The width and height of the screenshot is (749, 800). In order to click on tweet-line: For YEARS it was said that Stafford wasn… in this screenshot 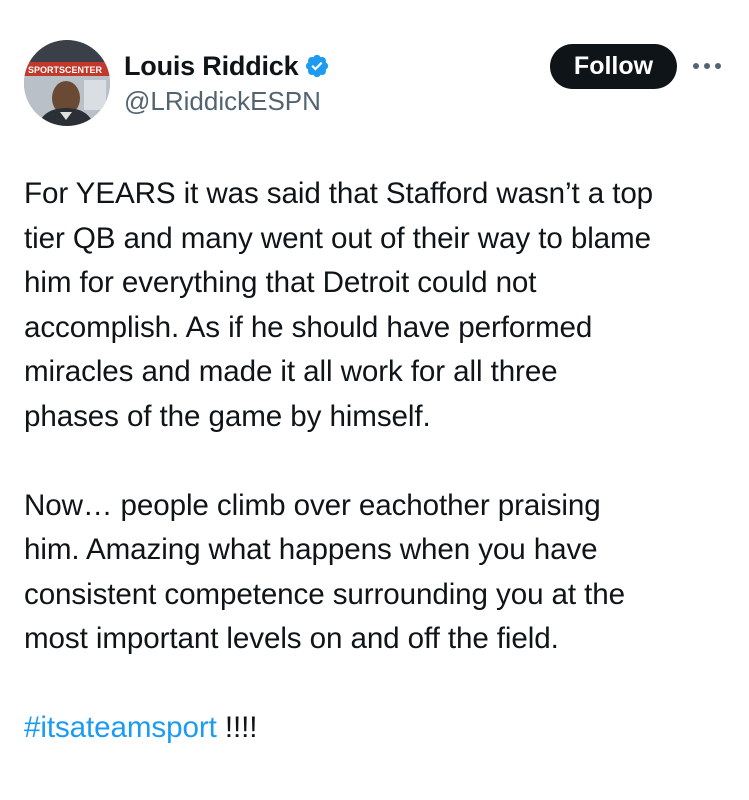, I will do `click(339, 193)`.